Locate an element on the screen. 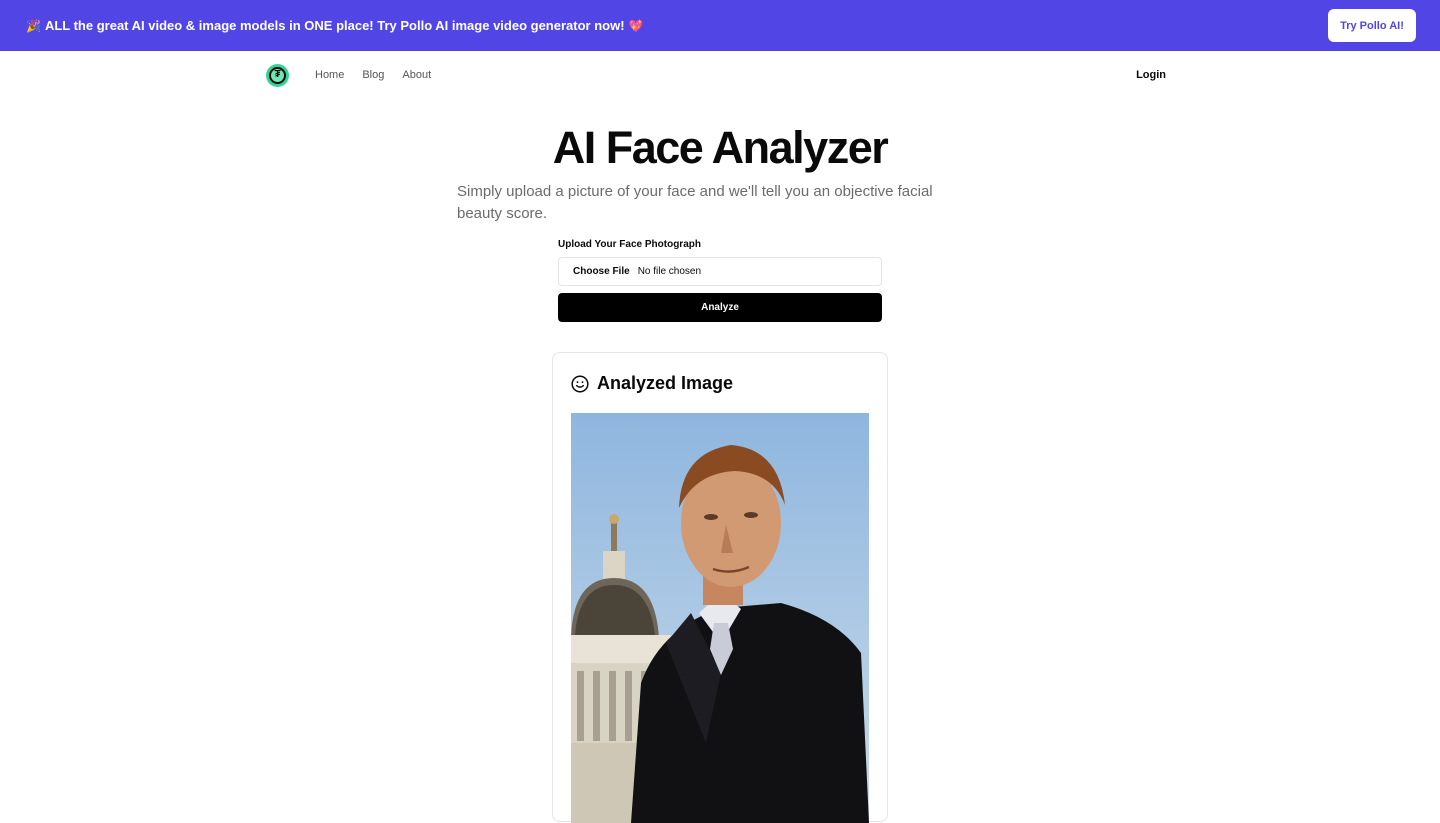  portrait-illustration is located at coordinates (720, 618).